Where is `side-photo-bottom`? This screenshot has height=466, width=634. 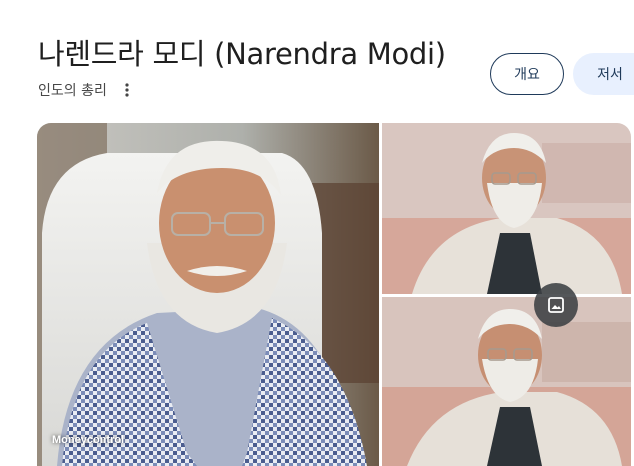
side-photo-bottom is located at coordinates (506, 381).